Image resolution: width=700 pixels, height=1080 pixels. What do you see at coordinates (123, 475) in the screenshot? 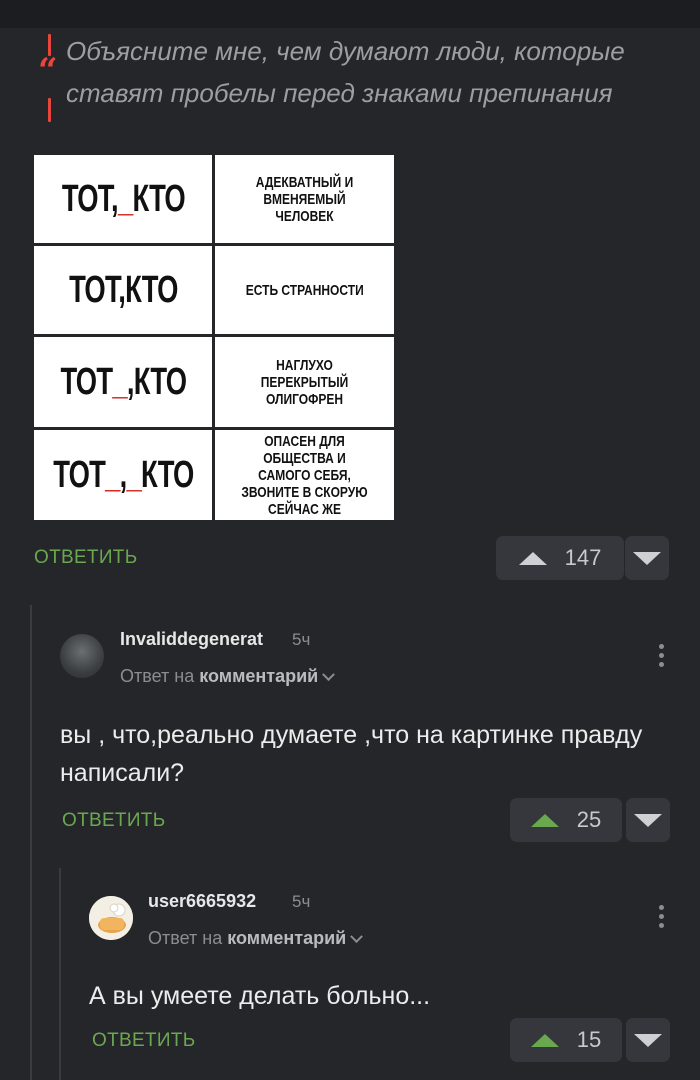
I see `meme-left-cell-4: ТОТ_,_КТО` at bounding box center [123, 475].